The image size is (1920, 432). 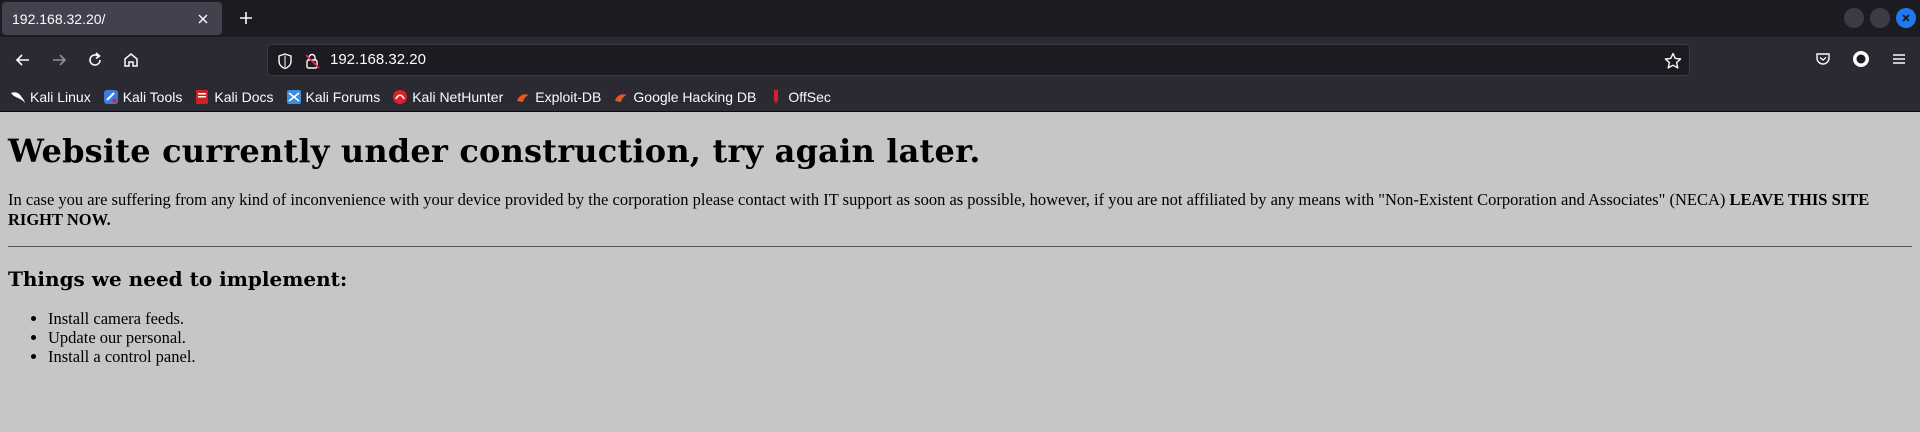 What do you see at coordinates (400, 96) in the screenshot?
I see `nethunter-icon` at bounding box center [400, 96].